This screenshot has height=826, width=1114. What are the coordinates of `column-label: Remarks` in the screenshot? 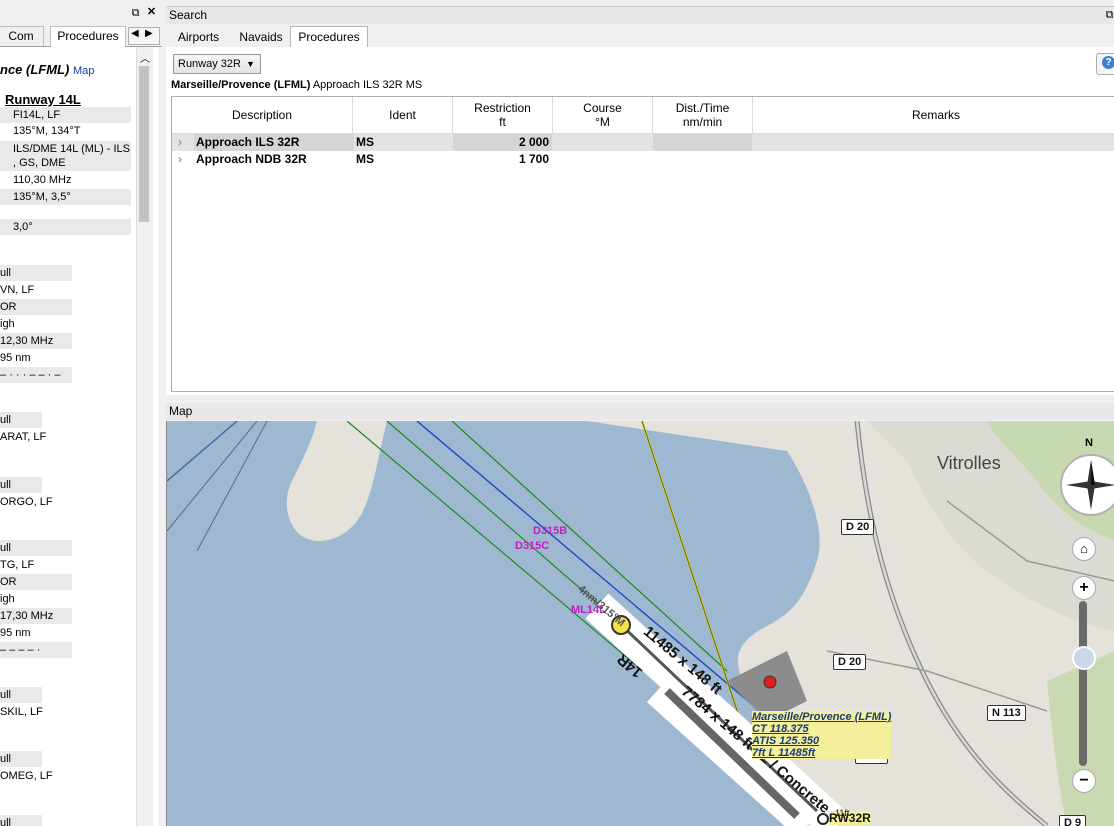 It's located at (935, 115).